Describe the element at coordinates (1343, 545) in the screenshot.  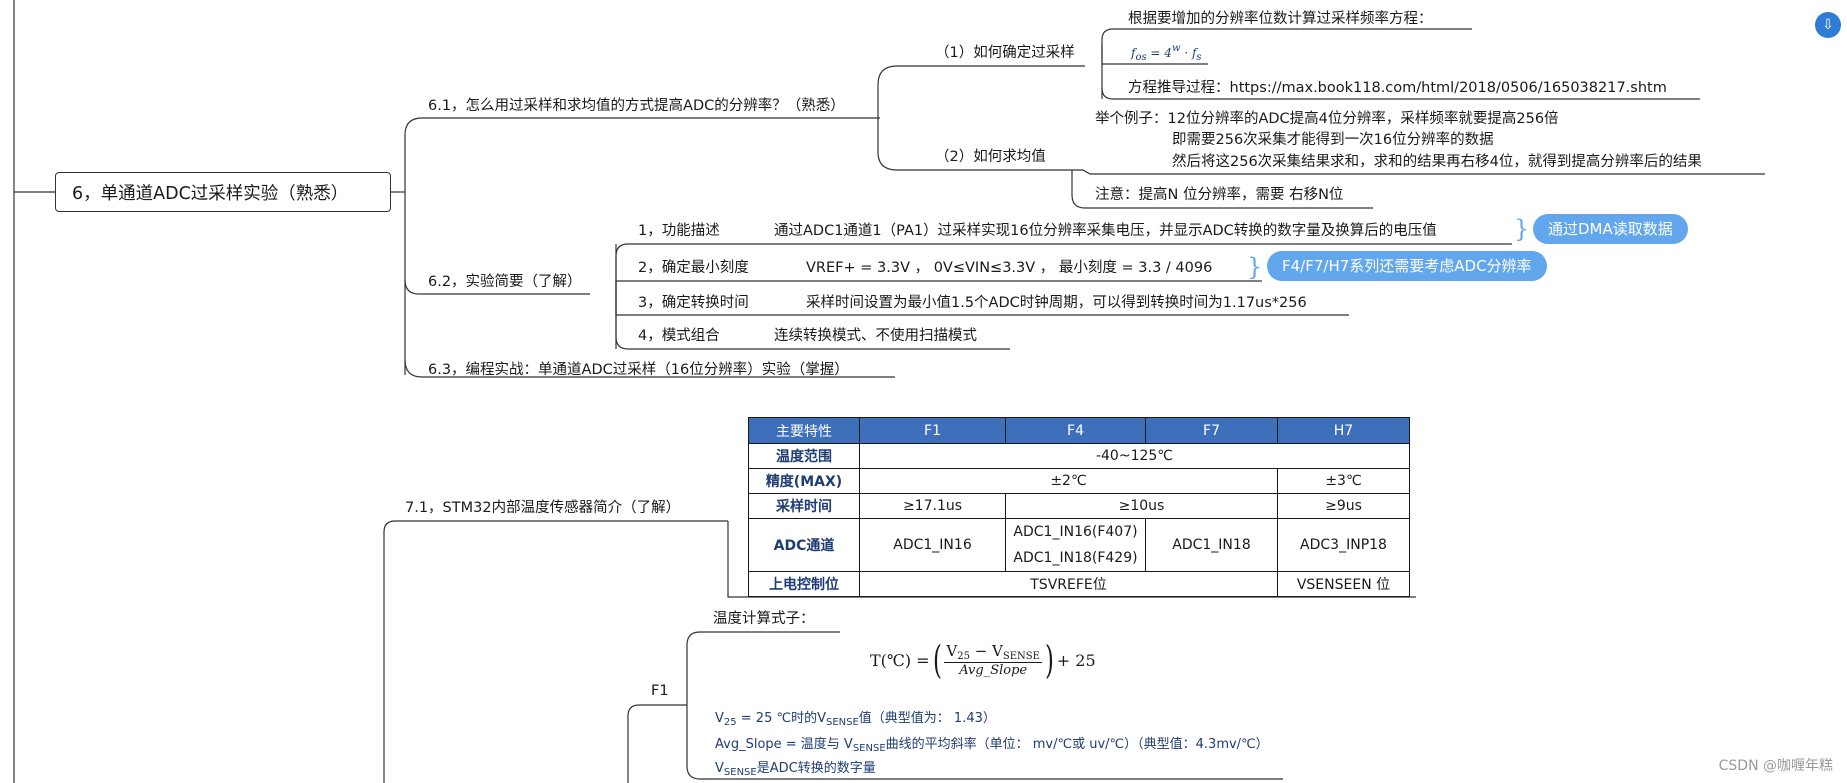
I see `table-cell: ADC3_INP18` at that location.